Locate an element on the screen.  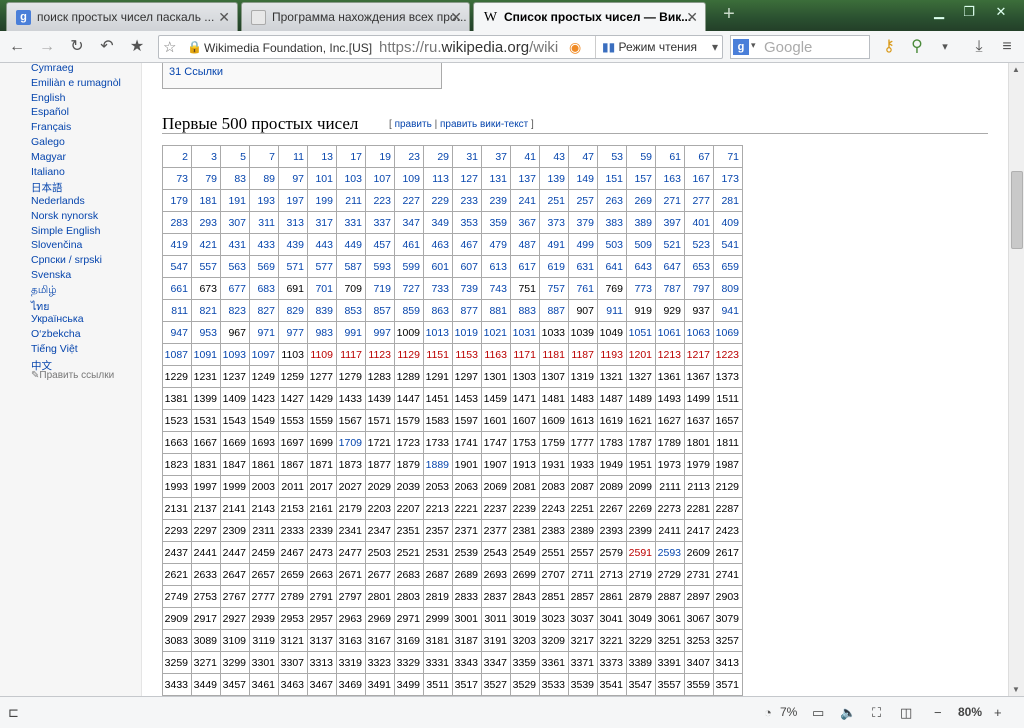
prime-cell: 401 is located at coordinates (699, 222).